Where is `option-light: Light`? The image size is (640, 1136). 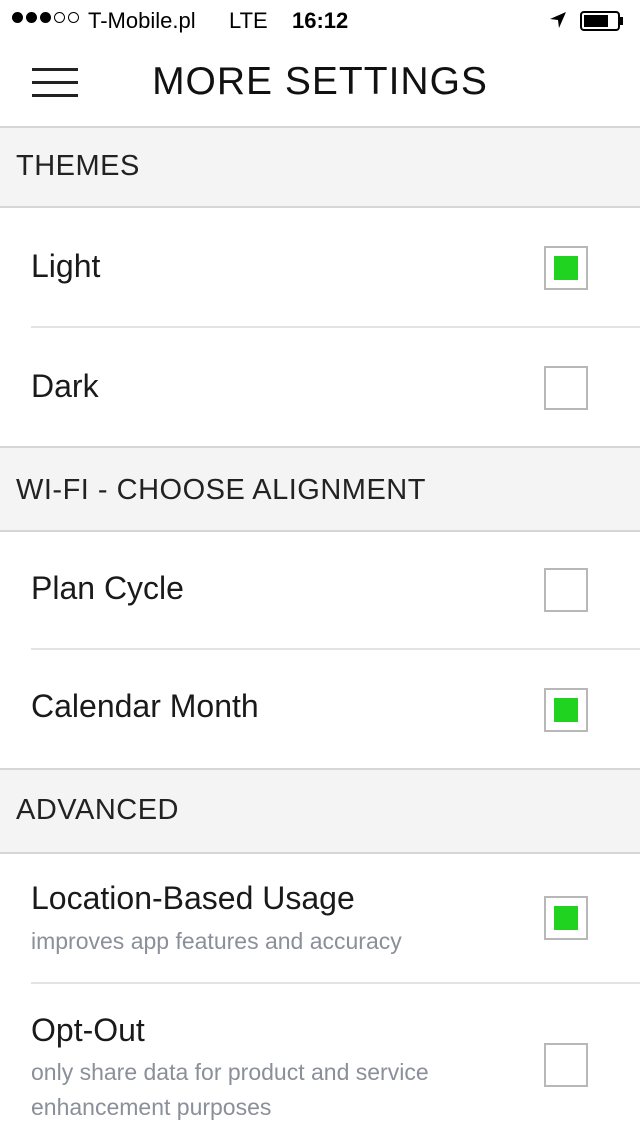
option-light: Light is located at coordinates (320, 268).